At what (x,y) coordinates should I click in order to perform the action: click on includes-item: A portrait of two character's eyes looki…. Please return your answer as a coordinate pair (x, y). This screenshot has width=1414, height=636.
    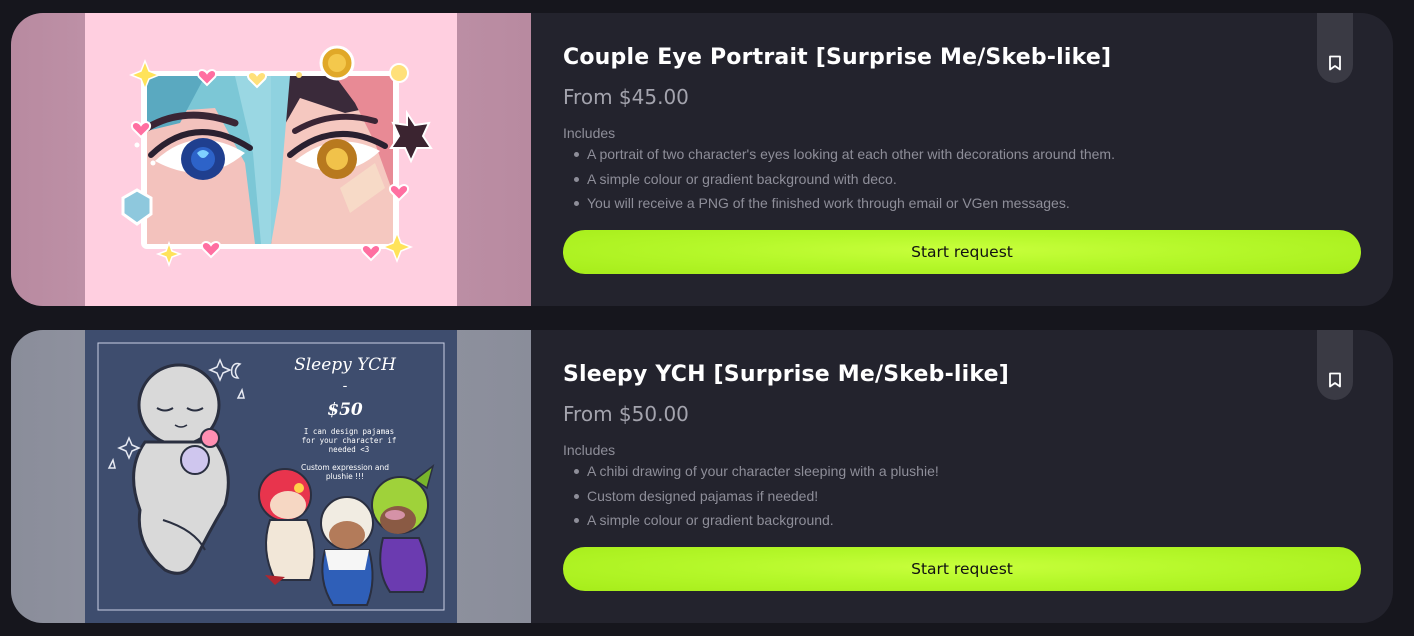
    Looking at the image, I should click on (839, 154).